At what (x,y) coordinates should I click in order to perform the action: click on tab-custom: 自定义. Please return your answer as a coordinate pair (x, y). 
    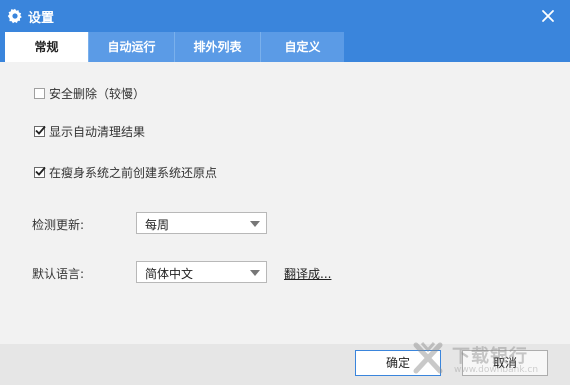
    Looking at the image, I should click on (302, 47).